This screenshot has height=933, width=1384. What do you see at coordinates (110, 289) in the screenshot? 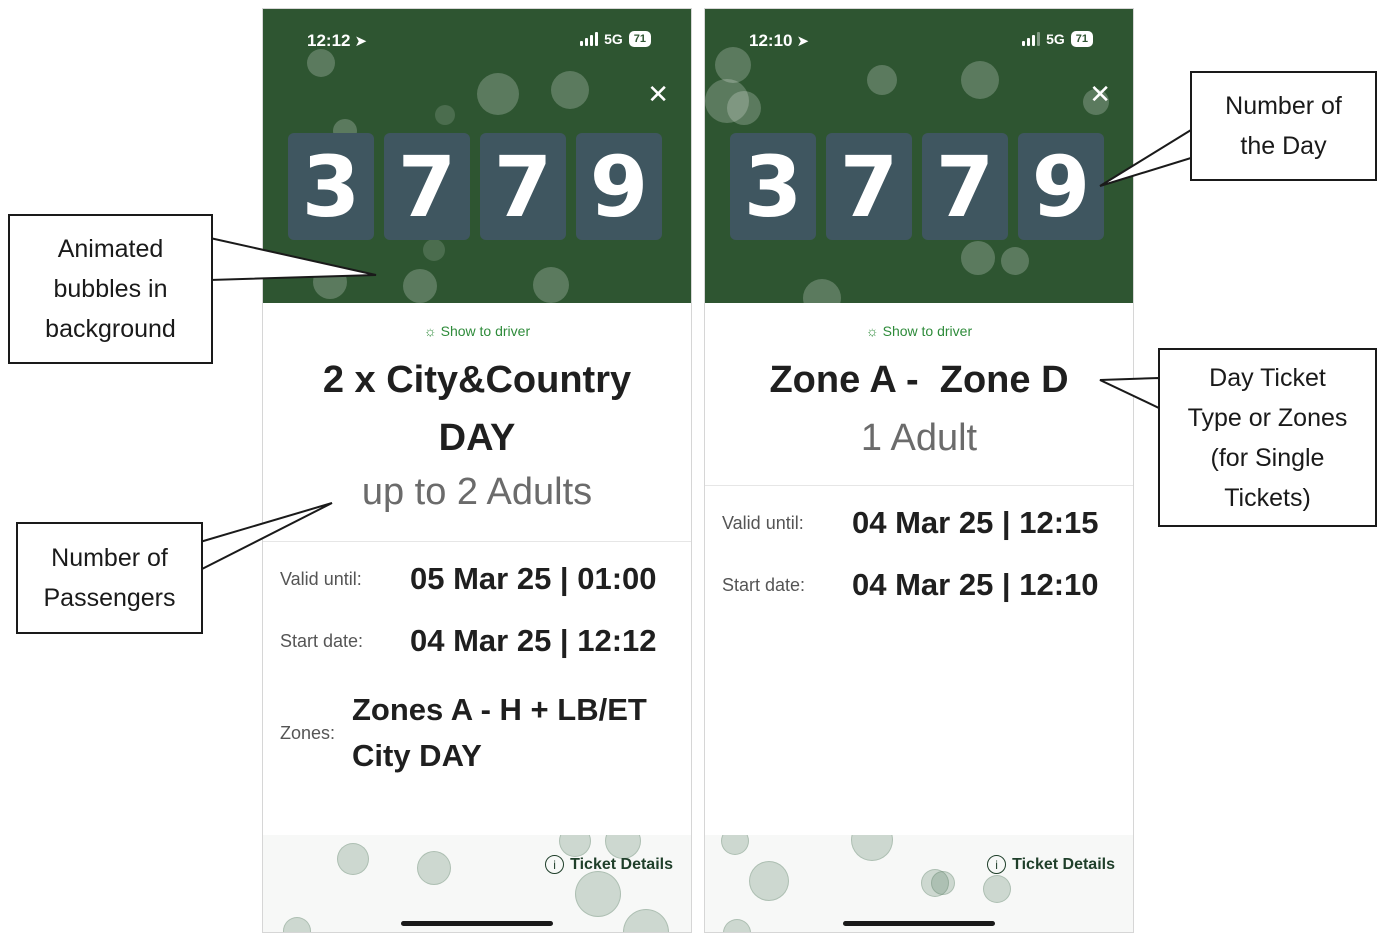
I see `callout-animated-bubbles: Animated bubbles in background` at bounding box center [110, 289].